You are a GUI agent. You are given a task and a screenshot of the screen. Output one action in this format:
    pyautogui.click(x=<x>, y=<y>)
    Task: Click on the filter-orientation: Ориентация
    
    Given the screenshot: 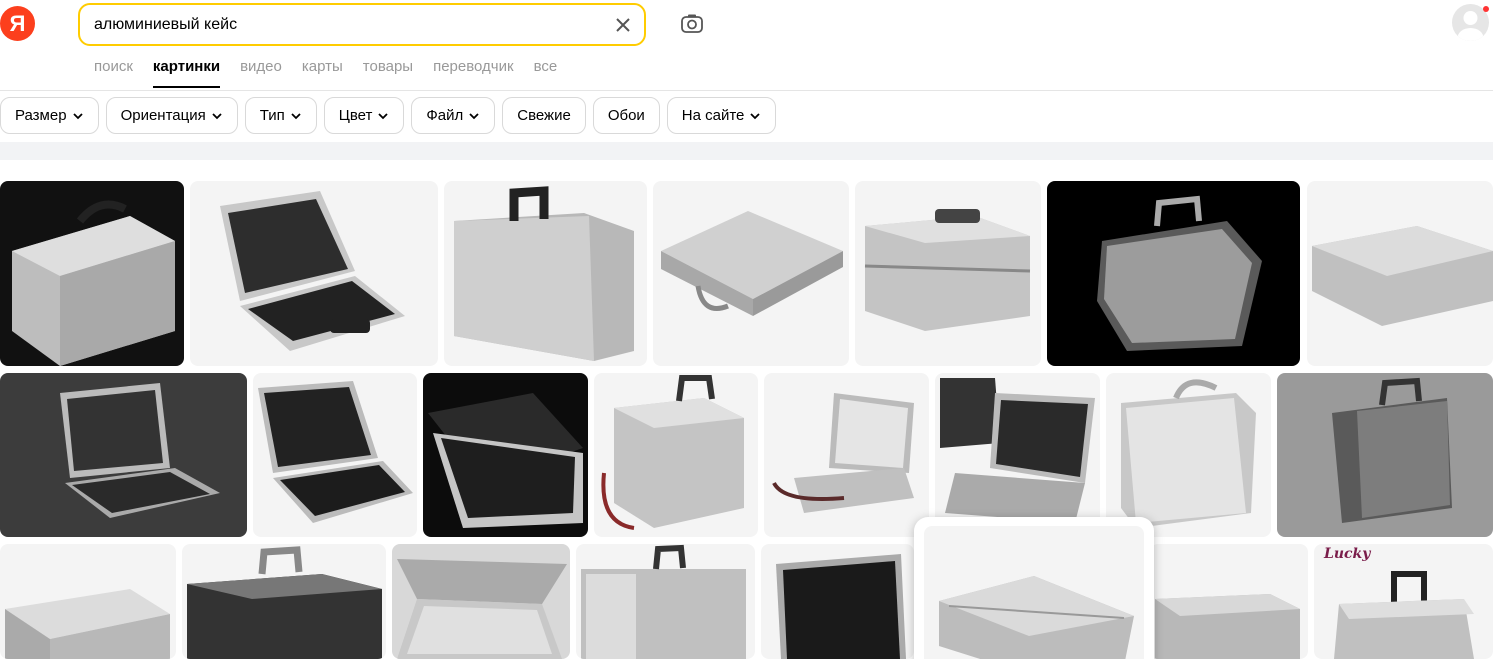 What is the action you would take?
    pyautogui.click(x=171, y=115)
    